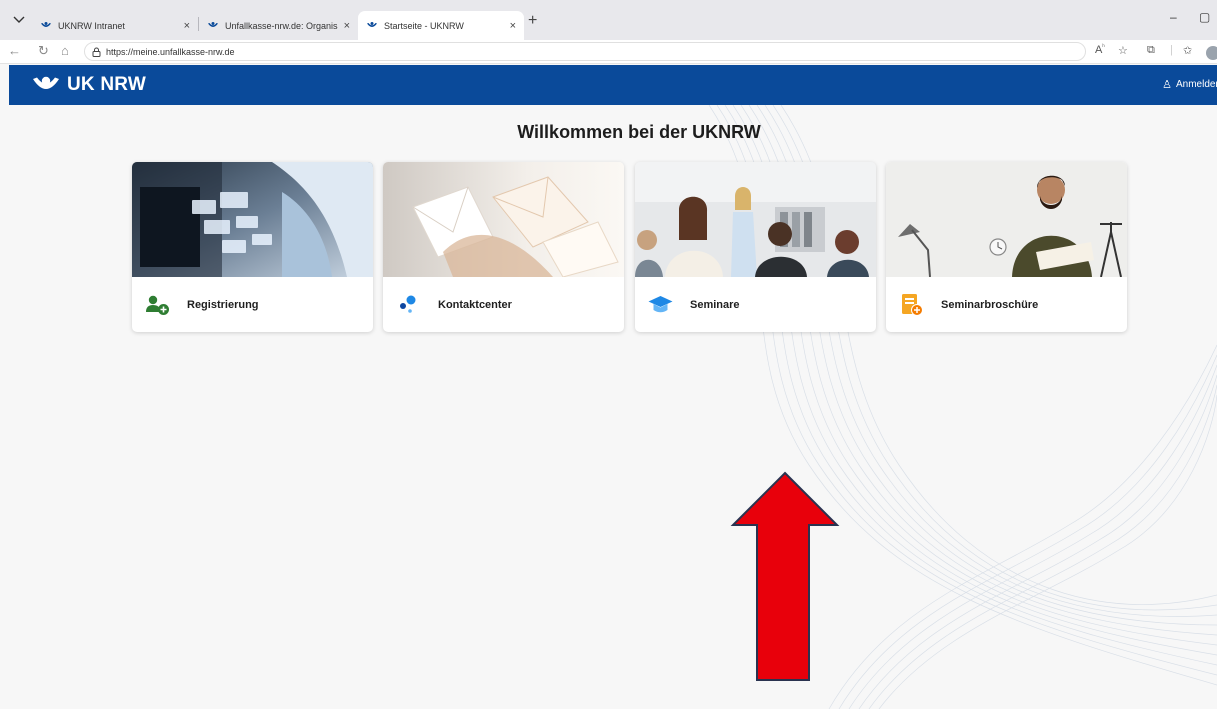 This screenshot has height=709, width=1217. Describe the element at coordinates (18, 19) in the screenshot. I see `tab-actions-chevron-down-icon` at that location.